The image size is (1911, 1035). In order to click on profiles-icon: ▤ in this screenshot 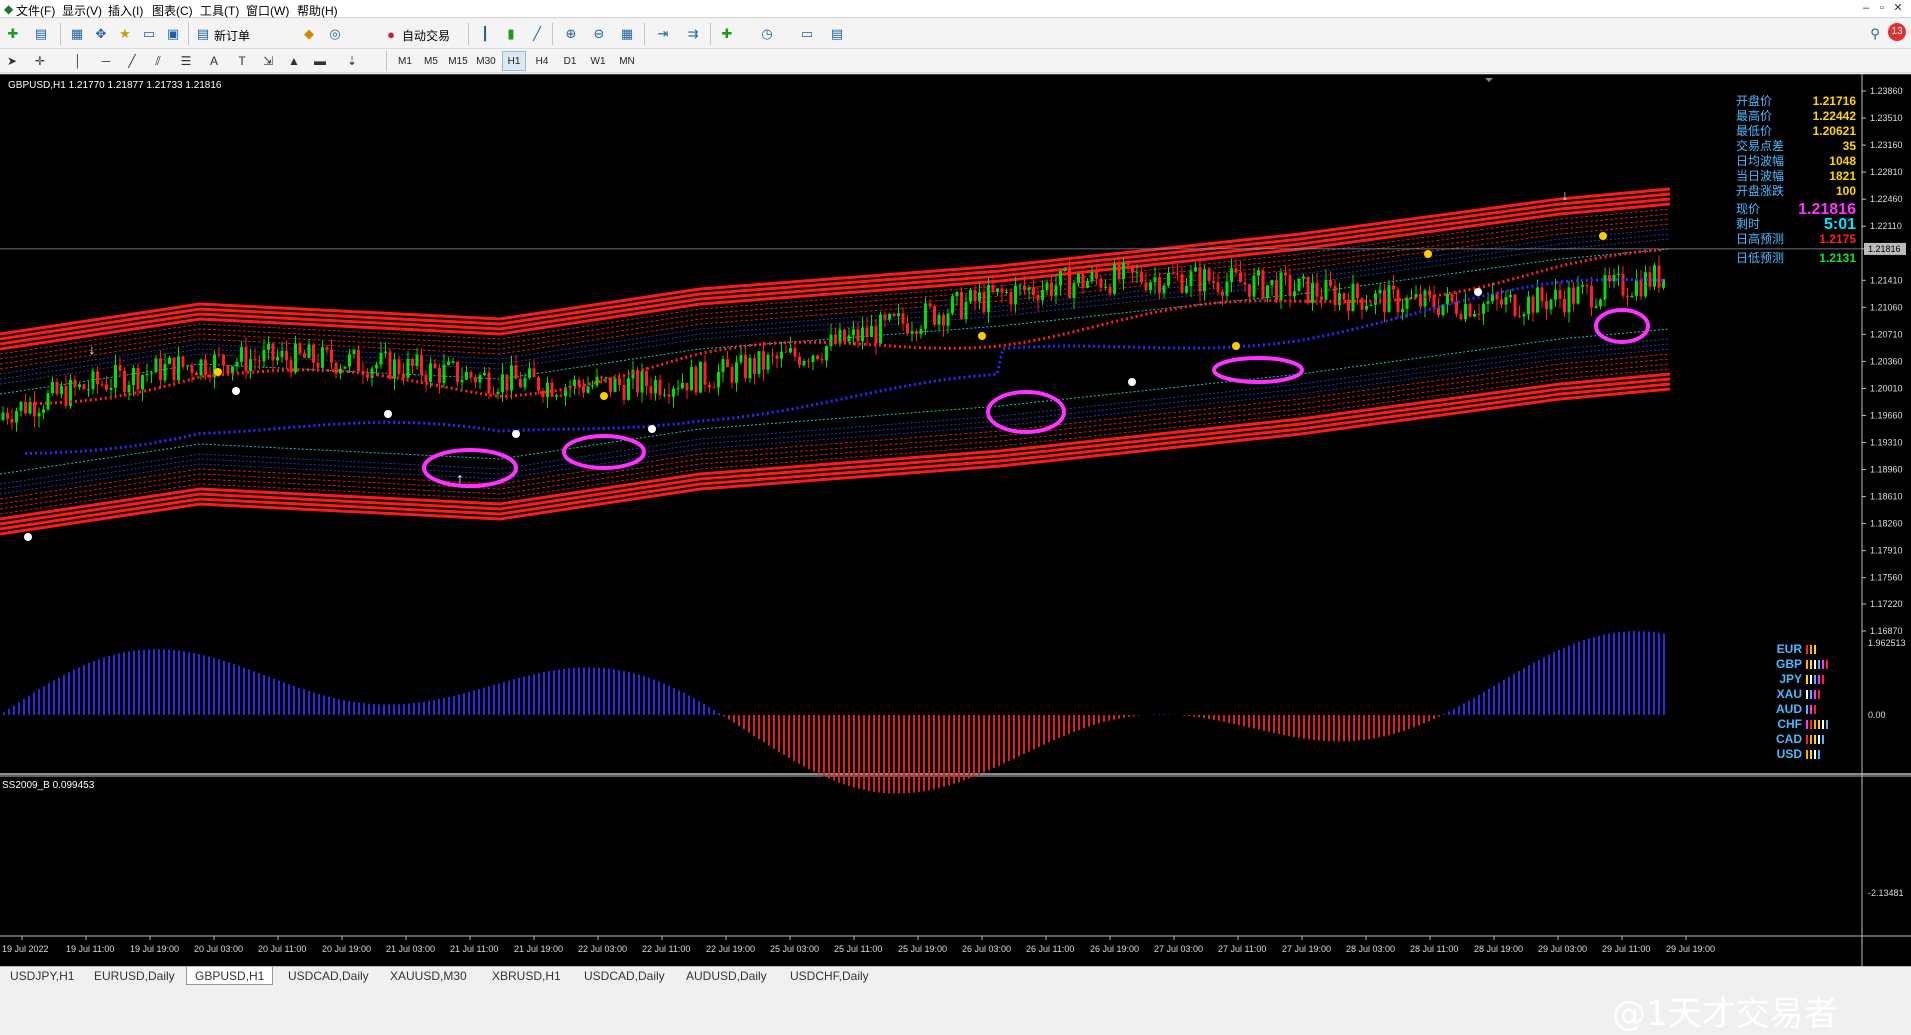, I will do `click(41, 34)`.